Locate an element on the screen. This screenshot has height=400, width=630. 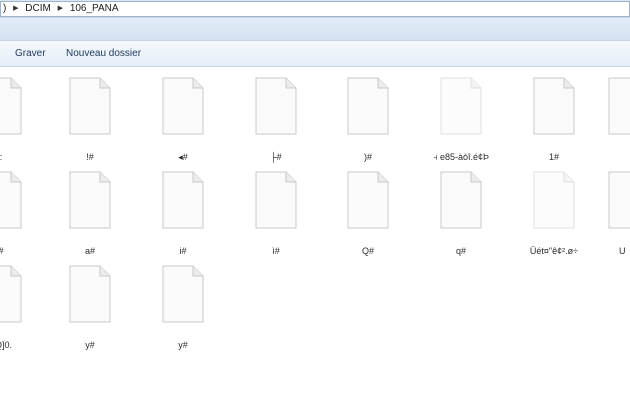
file-name: ◂# is located at coordinates (183, 157).